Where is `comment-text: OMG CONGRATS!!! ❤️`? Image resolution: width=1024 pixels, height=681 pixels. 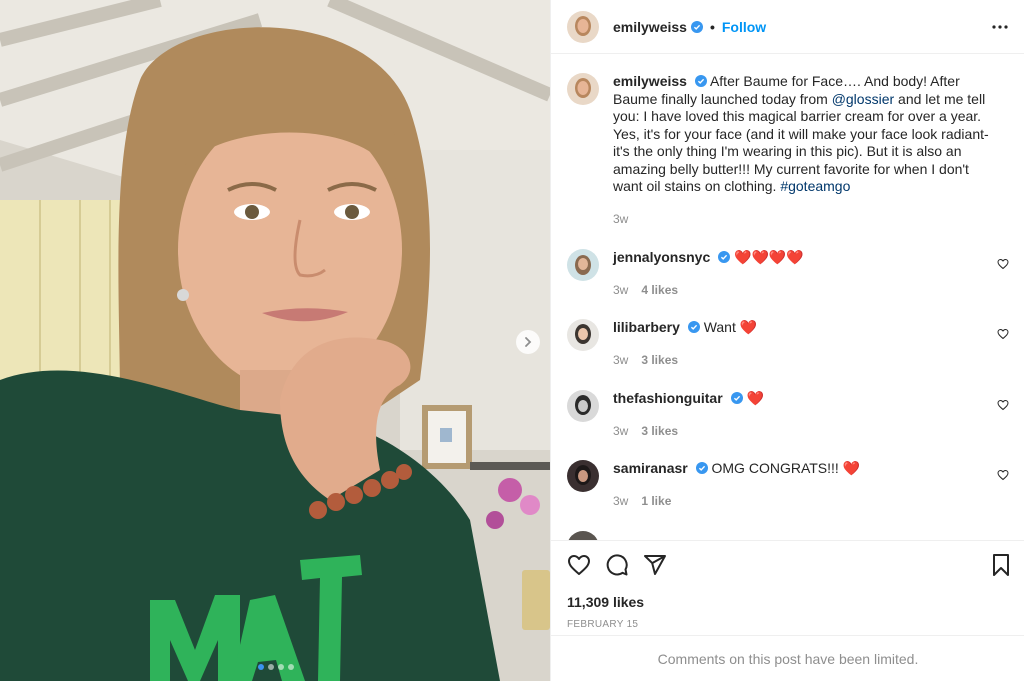 comment-text: OMG CONGRATS!!! ❤️ is located at coordinates (786, 468).